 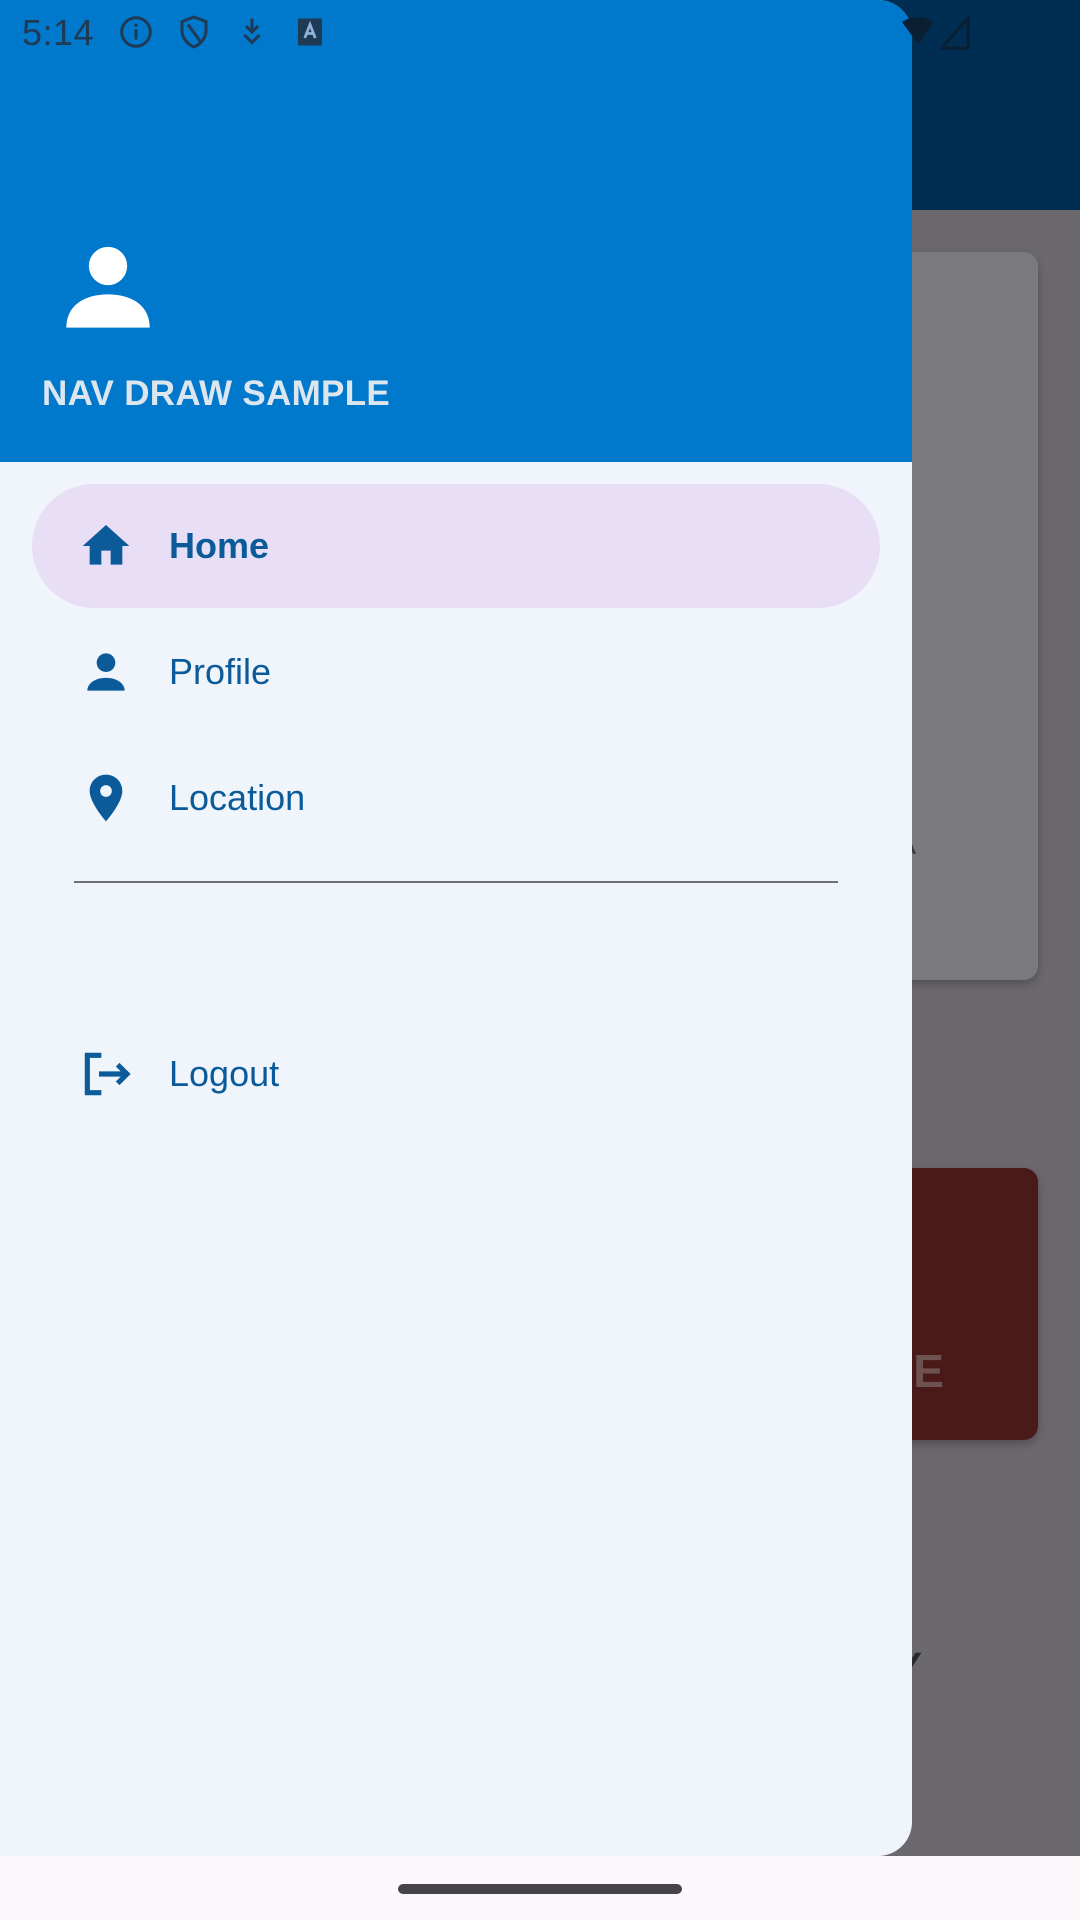 I want to click on nav-item-home: Home, so click(x=456, y=546).